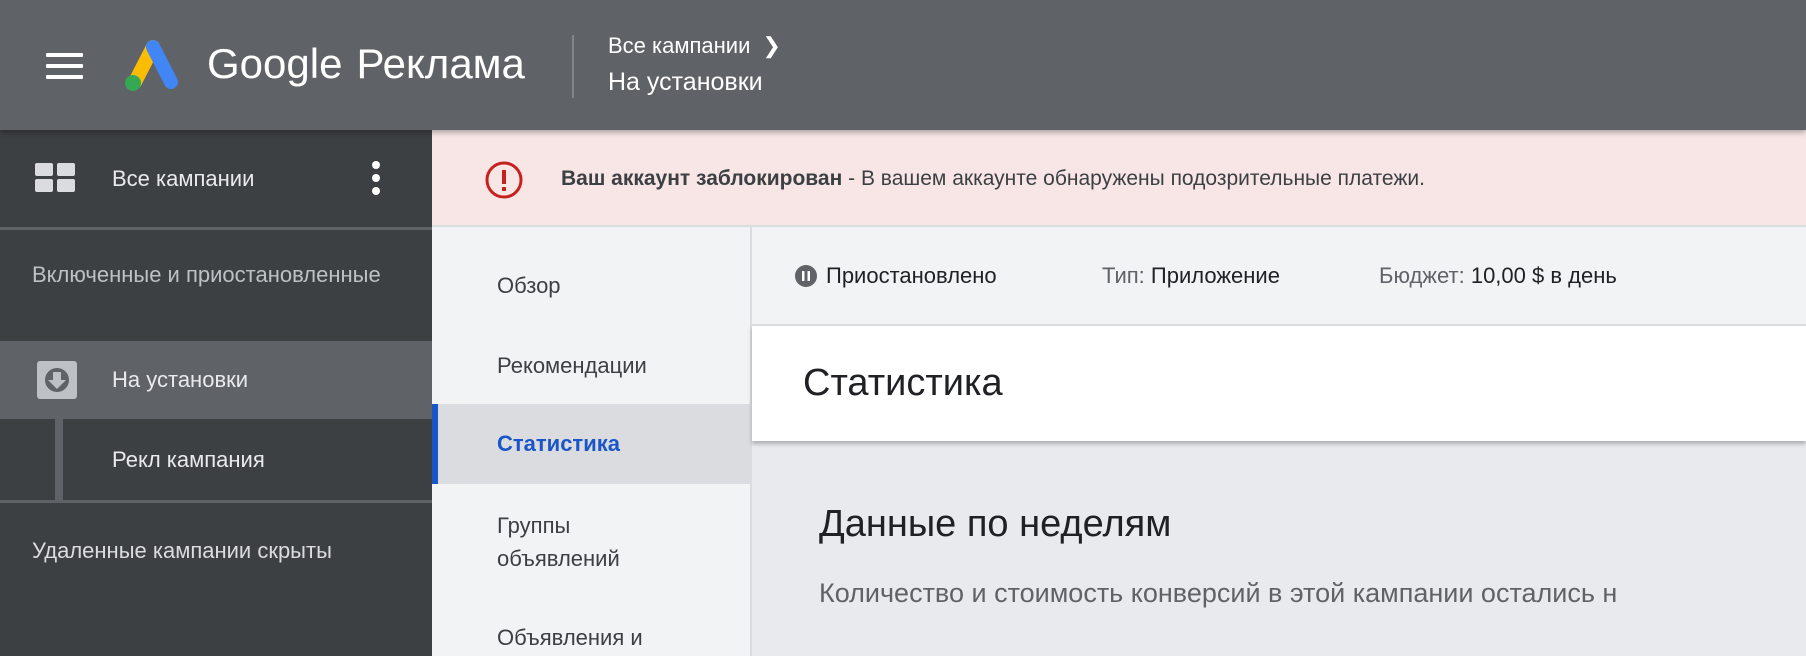  Describe the element at coordinates (911, 276) in the screenshot. I see `campaign-status: Приостановлено` at that location.